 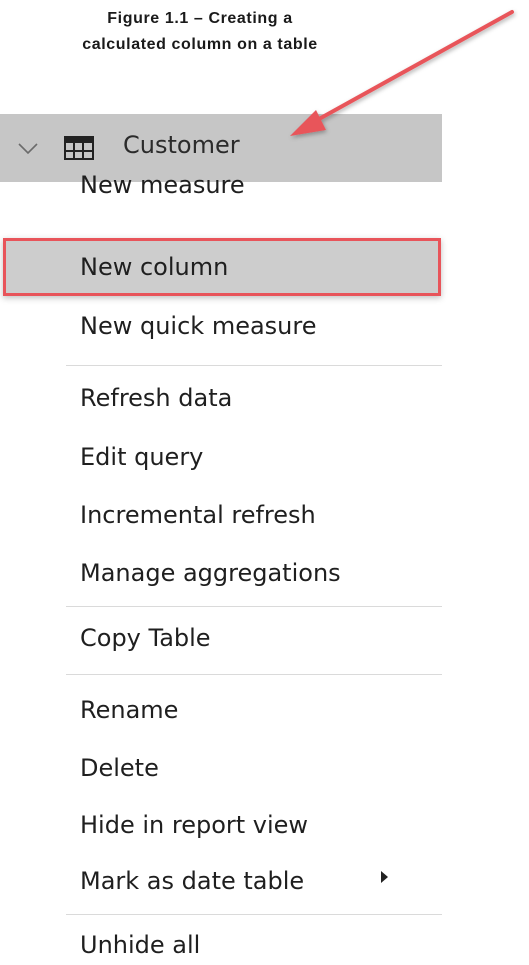 I want to click on menu-item-copy-table: Copy Table, so click(x=145, y=638).